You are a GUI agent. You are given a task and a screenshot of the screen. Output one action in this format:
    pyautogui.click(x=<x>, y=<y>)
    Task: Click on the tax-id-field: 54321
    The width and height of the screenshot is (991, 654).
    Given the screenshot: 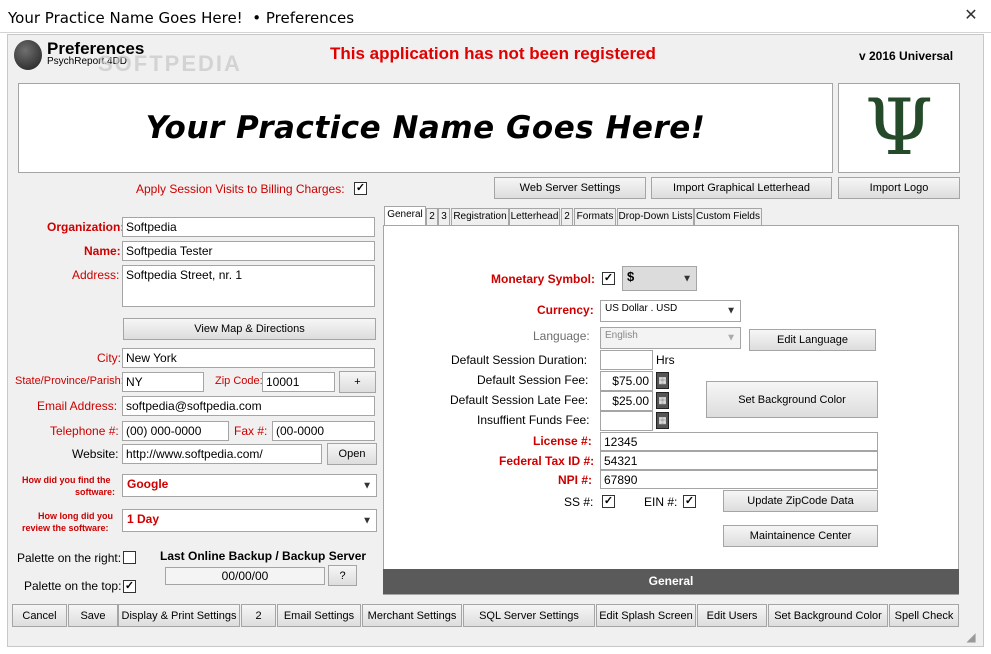 What is the action you would take?
    pyautogui.click(x=739, y=460)
    